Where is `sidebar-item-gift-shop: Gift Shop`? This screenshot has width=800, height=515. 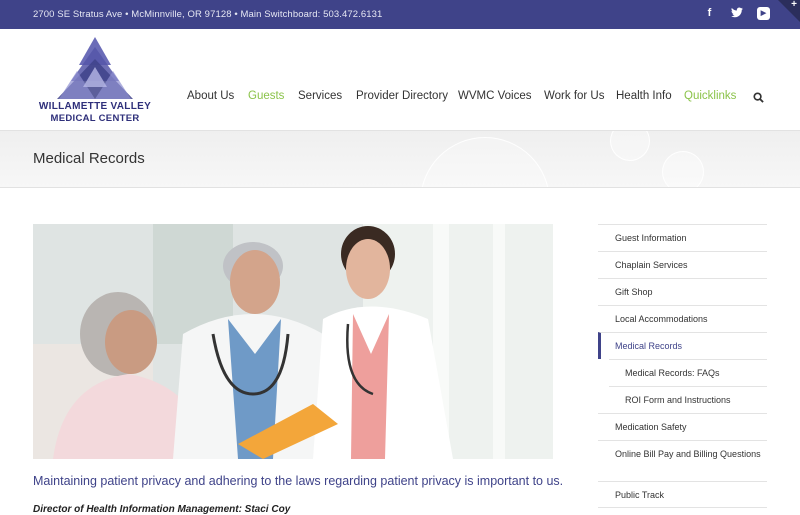
sidebar-item-gift-shop: Gift Shop is located at coordinates (682, 291).